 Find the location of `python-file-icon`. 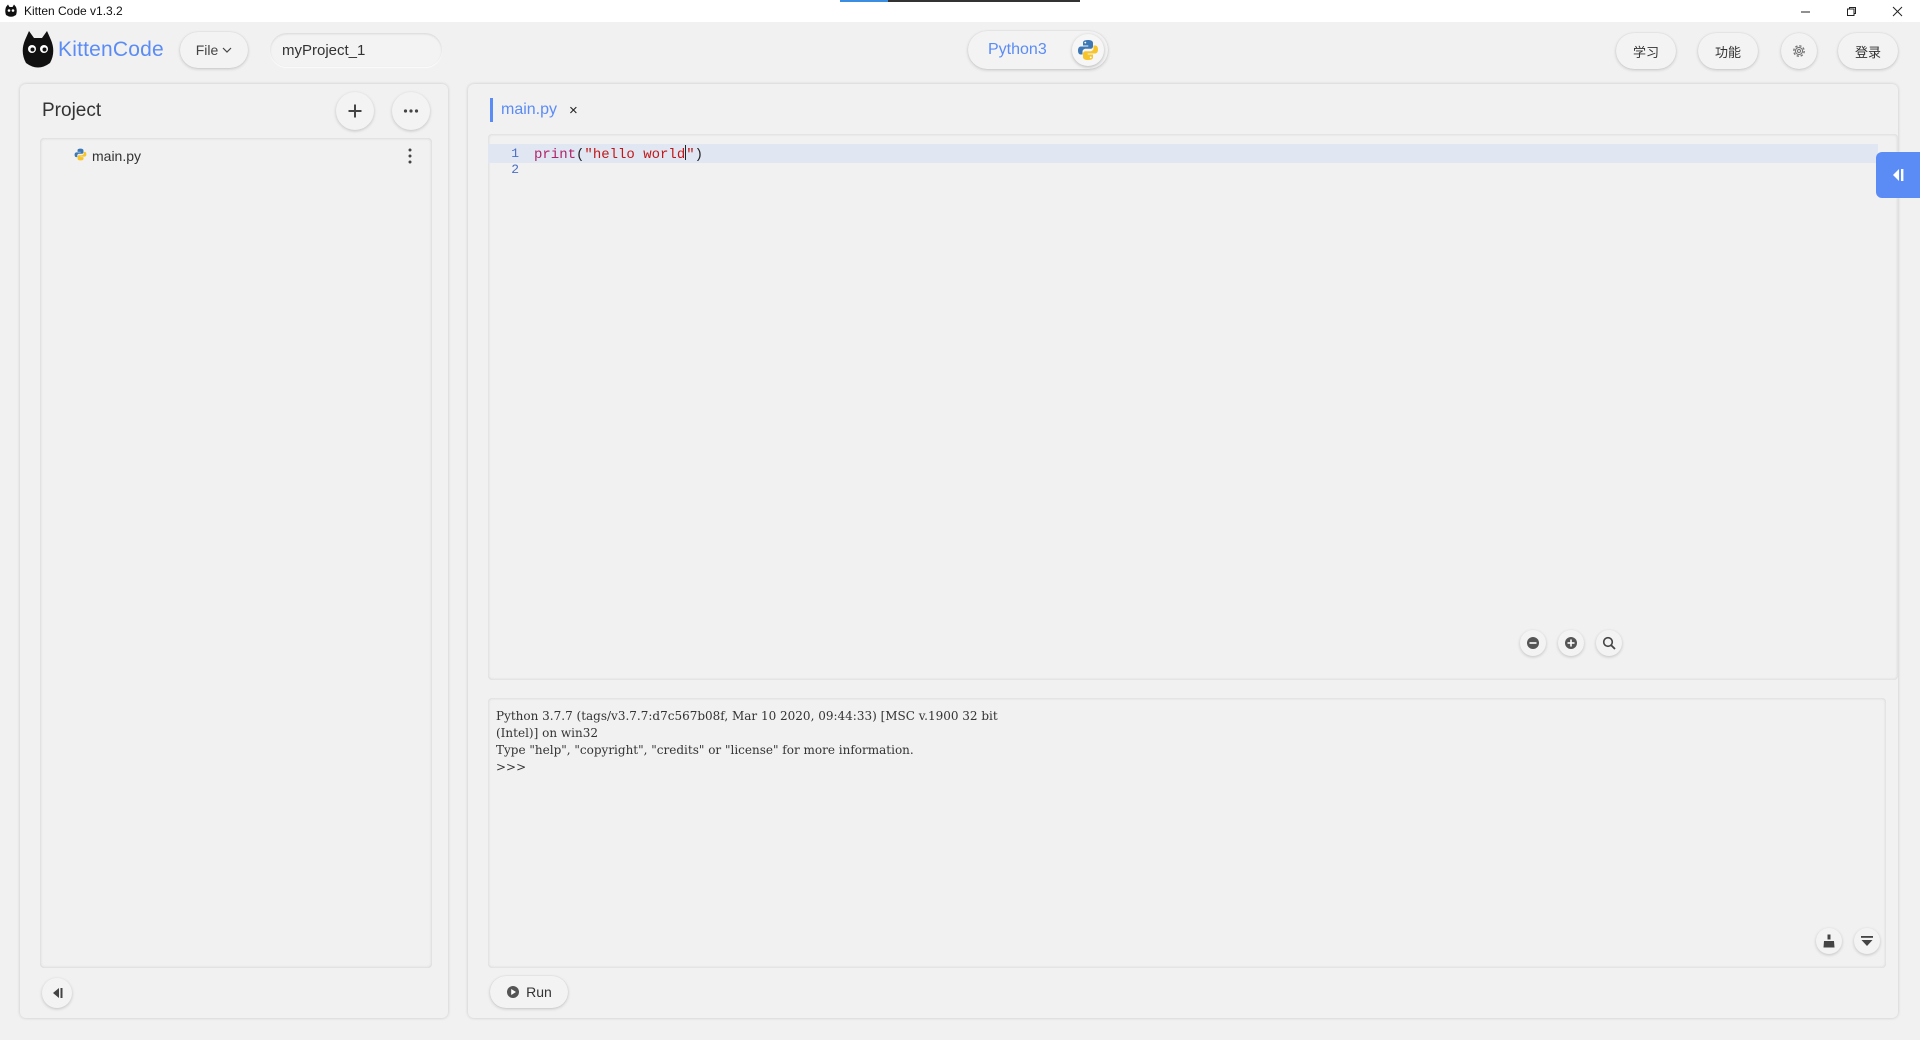

python-file-icon is located at coordinates (80, 156).